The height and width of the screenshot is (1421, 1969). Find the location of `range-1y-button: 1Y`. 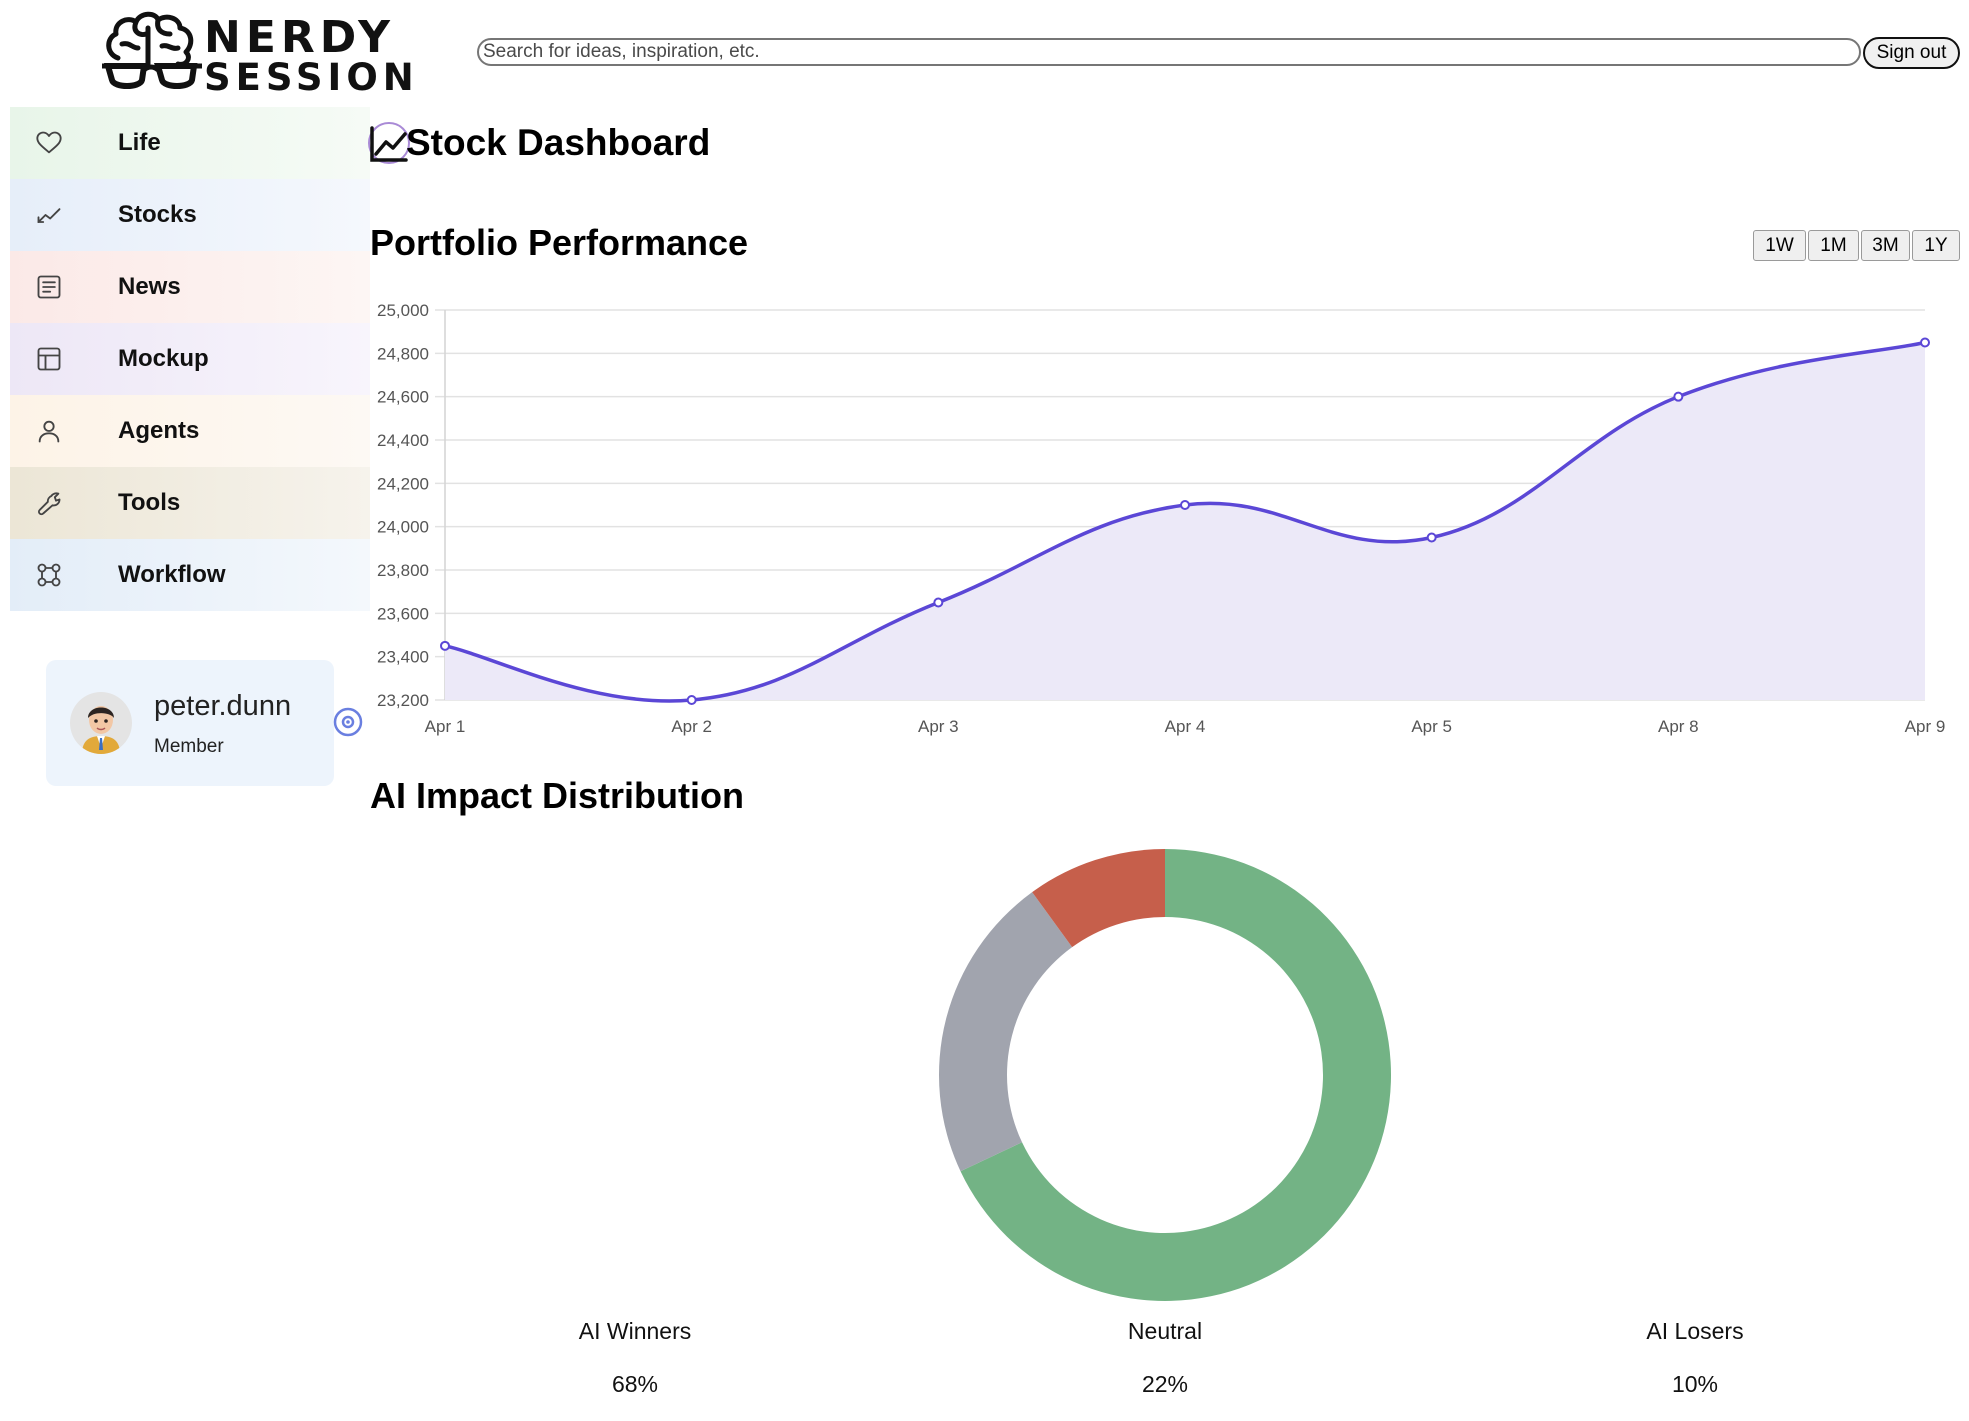

range-1y-button: 1Y is located at coordinates (1936, 245).